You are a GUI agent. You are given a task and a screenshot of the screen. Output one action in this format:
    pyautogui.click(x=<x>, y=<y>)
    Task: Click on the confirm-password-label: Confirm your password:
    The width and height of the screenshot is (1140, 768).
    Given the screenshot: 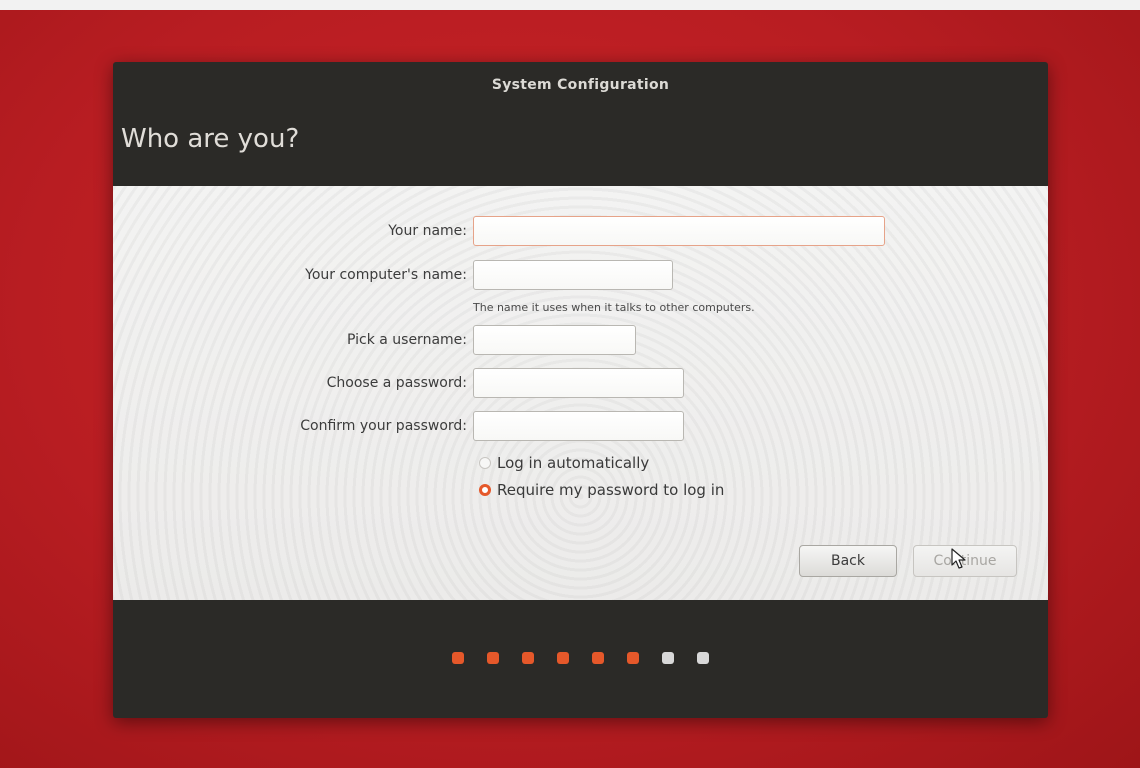 What is the action you would take?
    pyautogui.click(x=383, y=426)
    